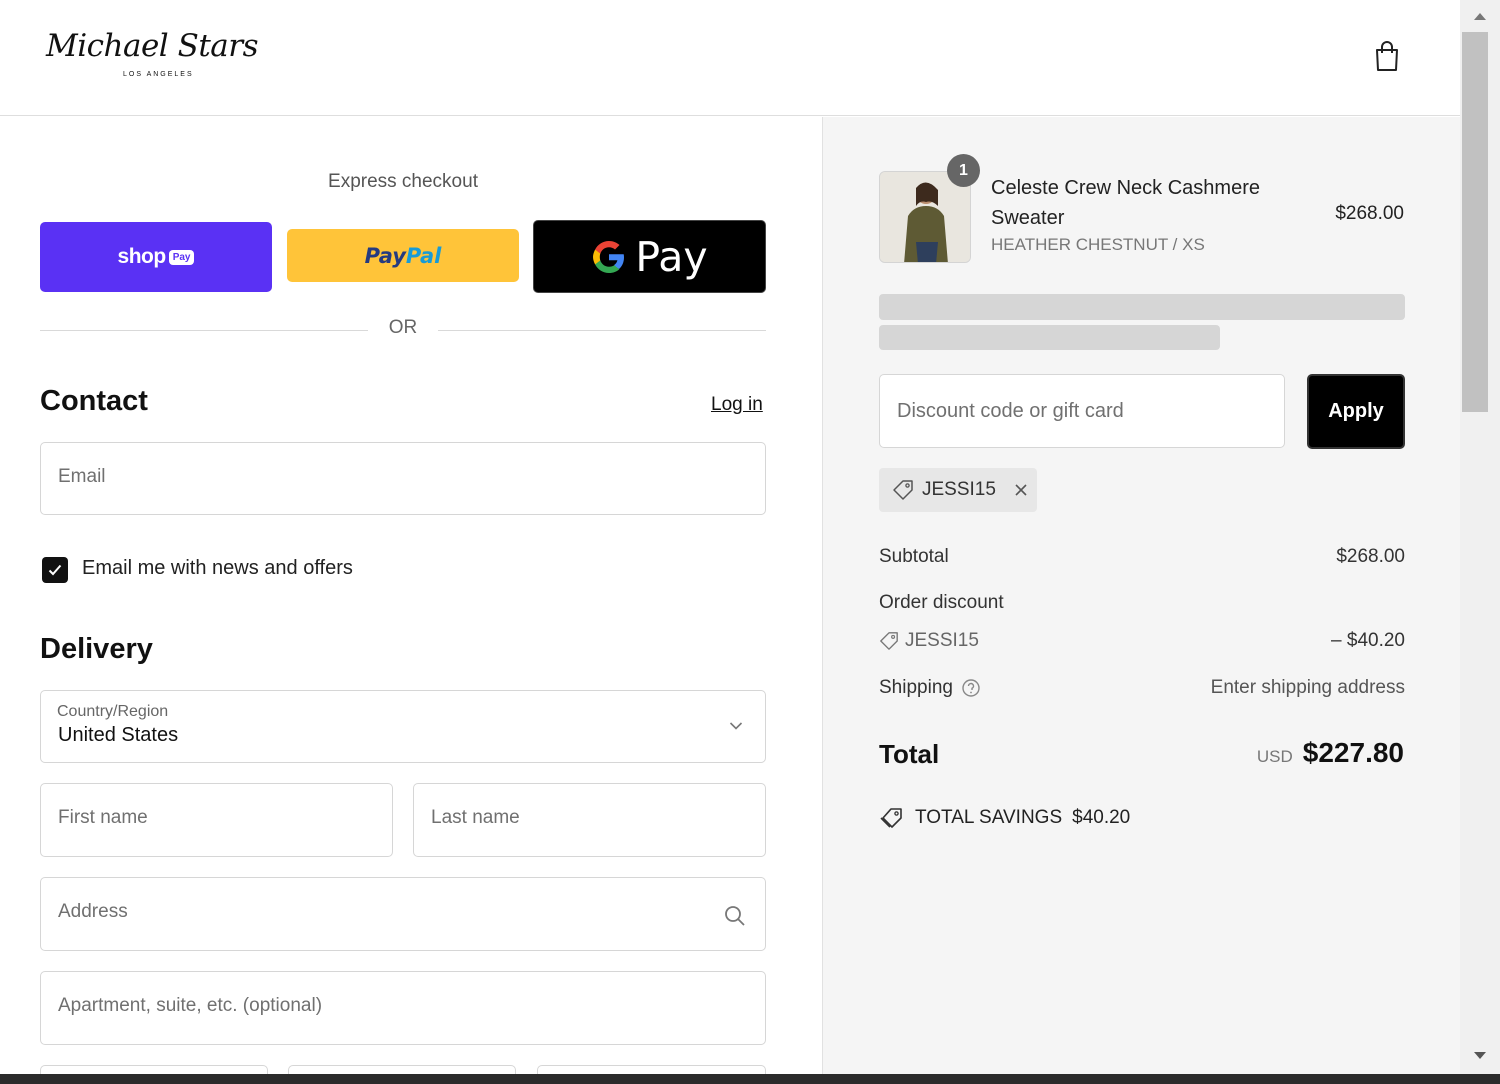 The width and height of the screenshot is (1500, 1084). Describe the element at coordinates (1356, 411) in the screenshot. I see `apply-discount-button: Apply` at that location.